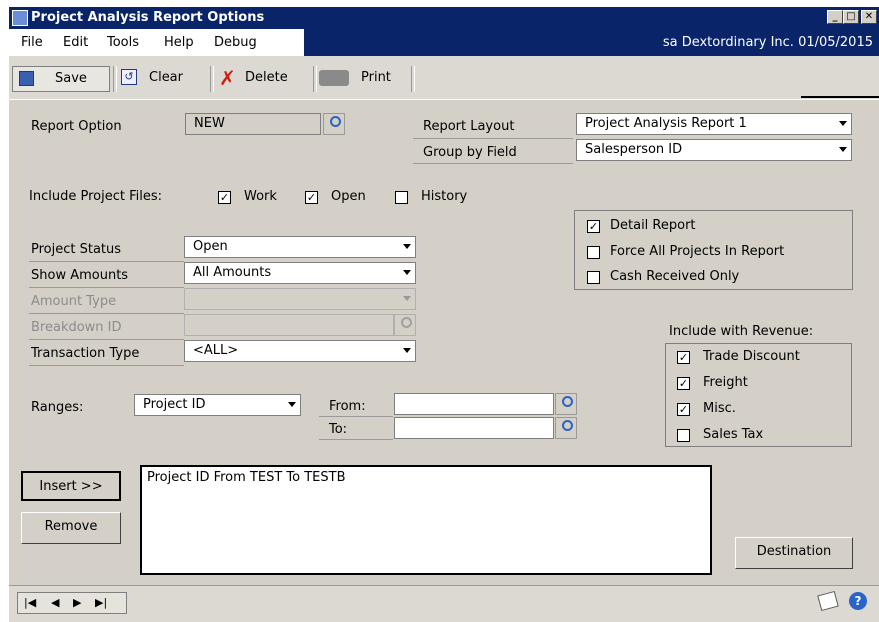 The height and width of the screenshot is (622, 879). I want to click on trade-discount-label: Trade Discount, so click(751, 356).